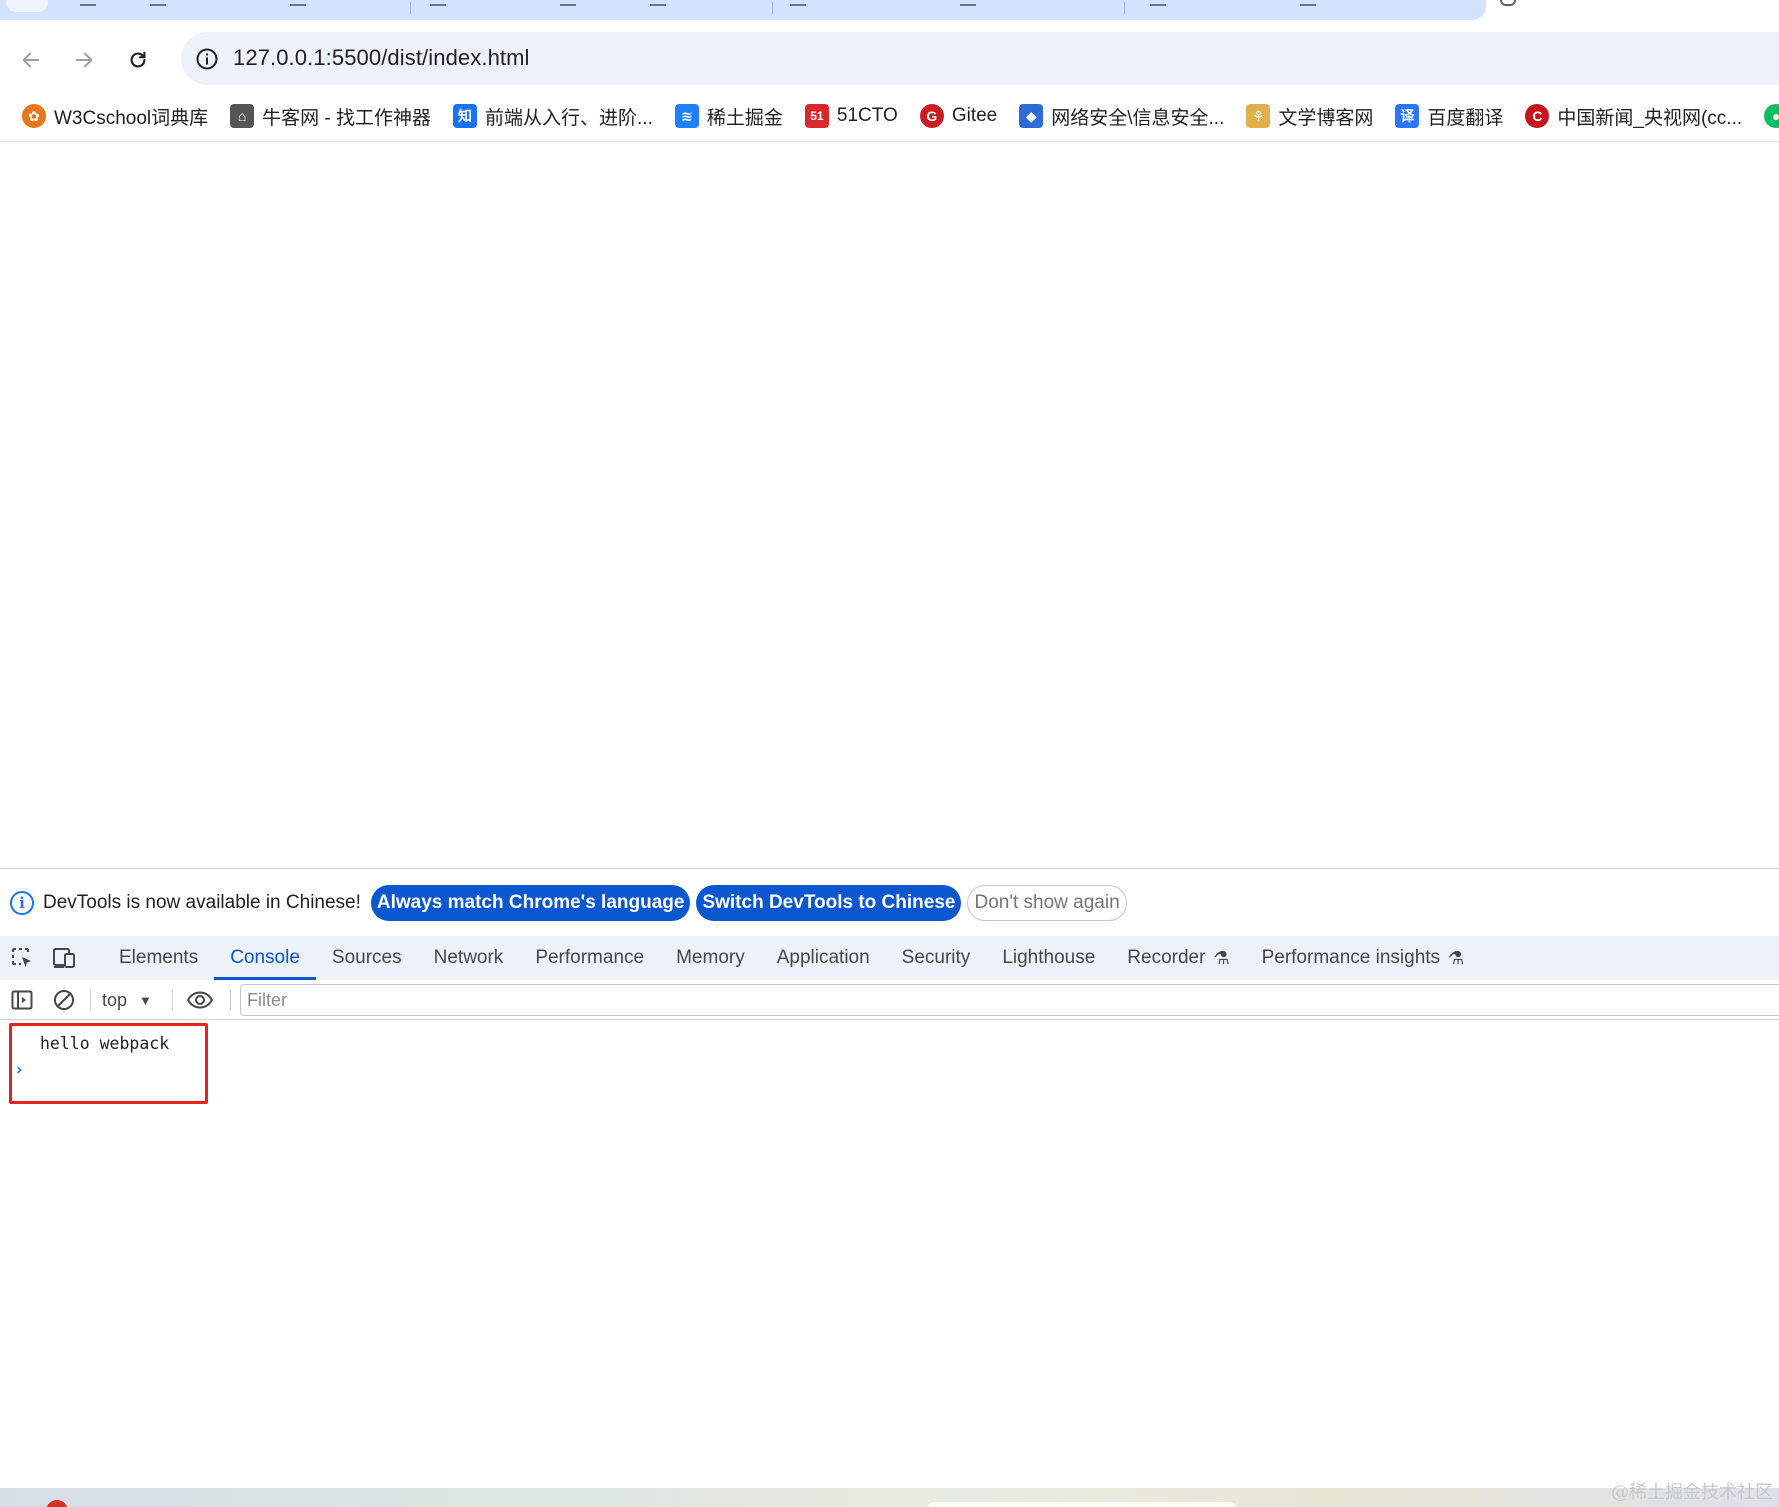 The height and width of the screenshot is (1507, 1779). What do you see at coordinates (1009, 1000) in the screenshot?
I see `console-filter-input` at bounding box center [1009, 1000].